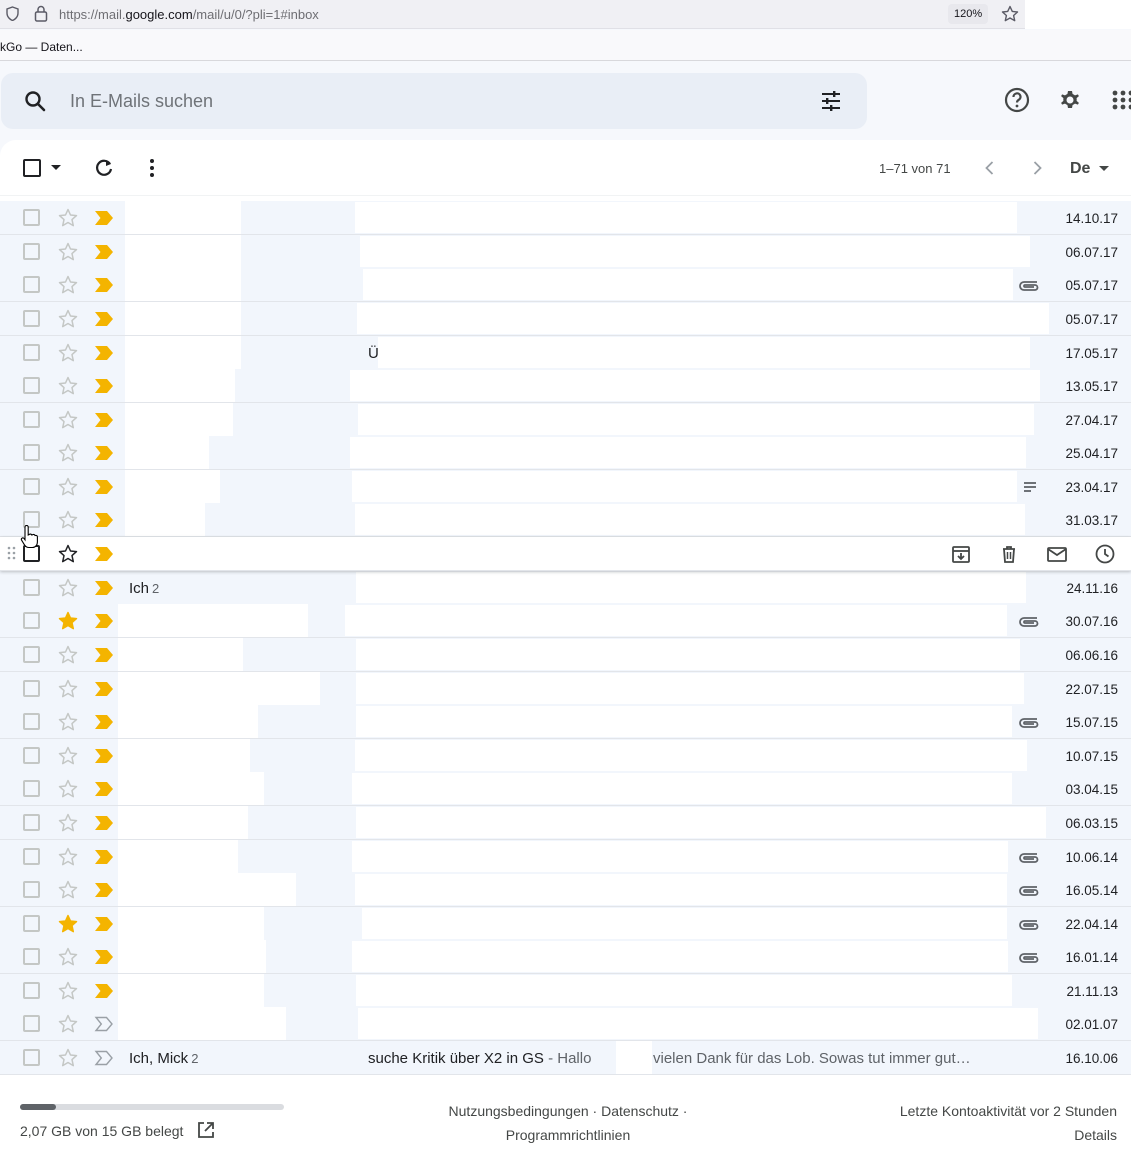 The image size is (1131, 1150). I want to click on email-row: 06.03.15, so click(565, 823).